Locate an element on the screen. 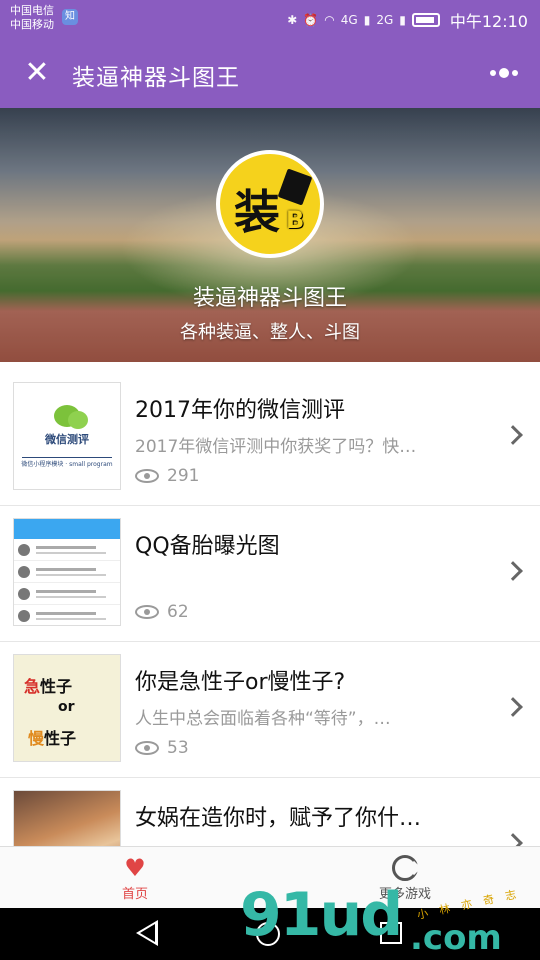  view-count: 53 is located at coordinates (178, 748).